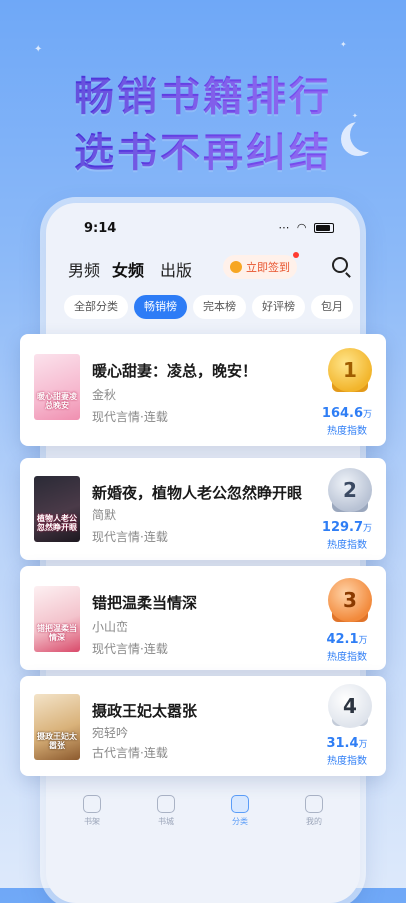 The image size is (406, 903). What do you see at coordinates (57, 619) in the screenshot?
I see `book-cover: 错把温柔当情深` at bounding box center [57, 619].